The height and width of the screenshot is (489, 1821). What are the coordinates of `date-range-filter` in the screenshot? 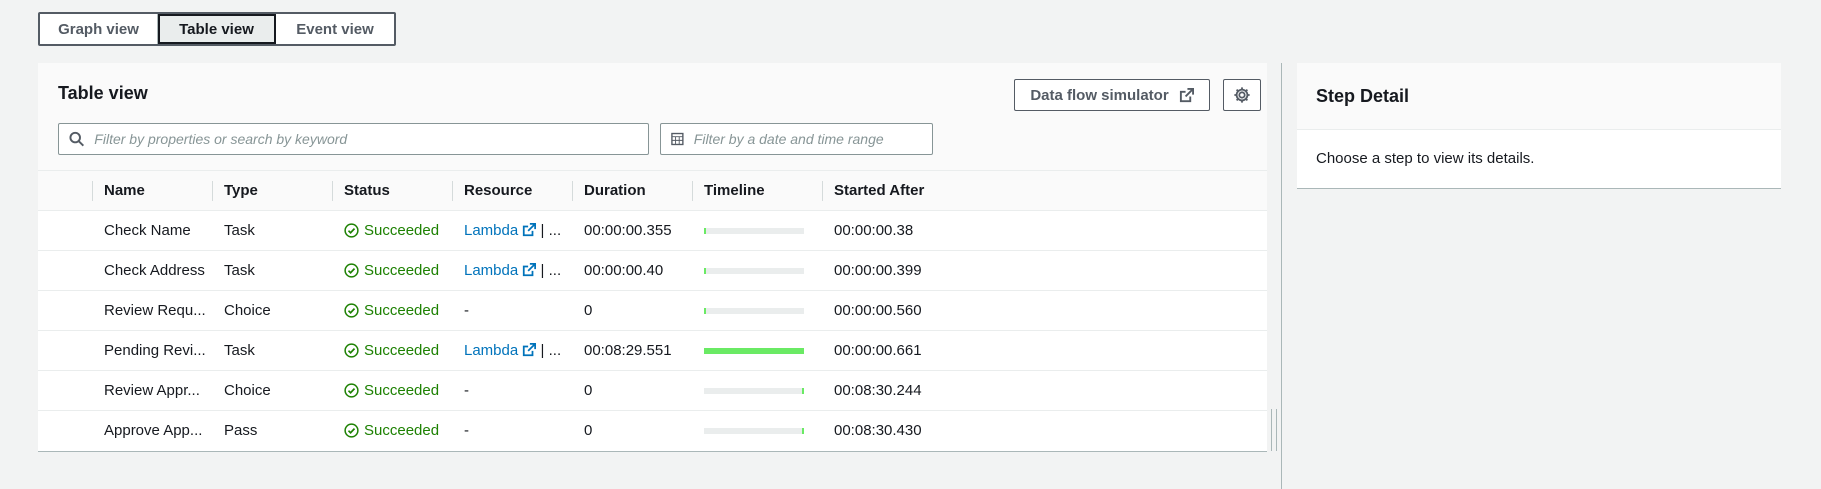 It's located at (796, 139).